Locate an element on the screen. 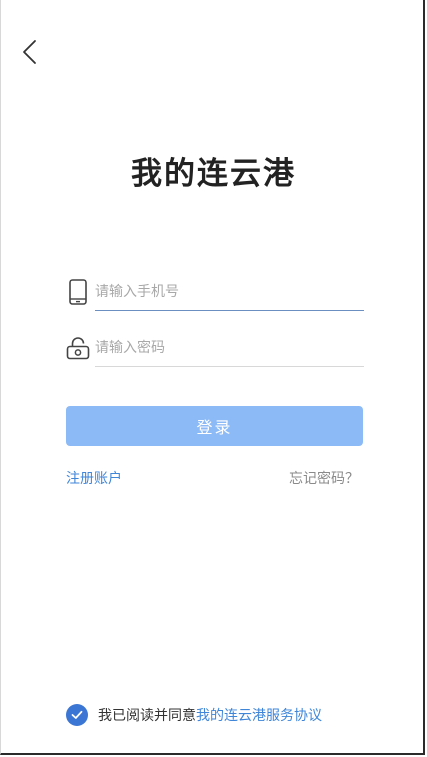  back-button is located at coordinates (30, 52).